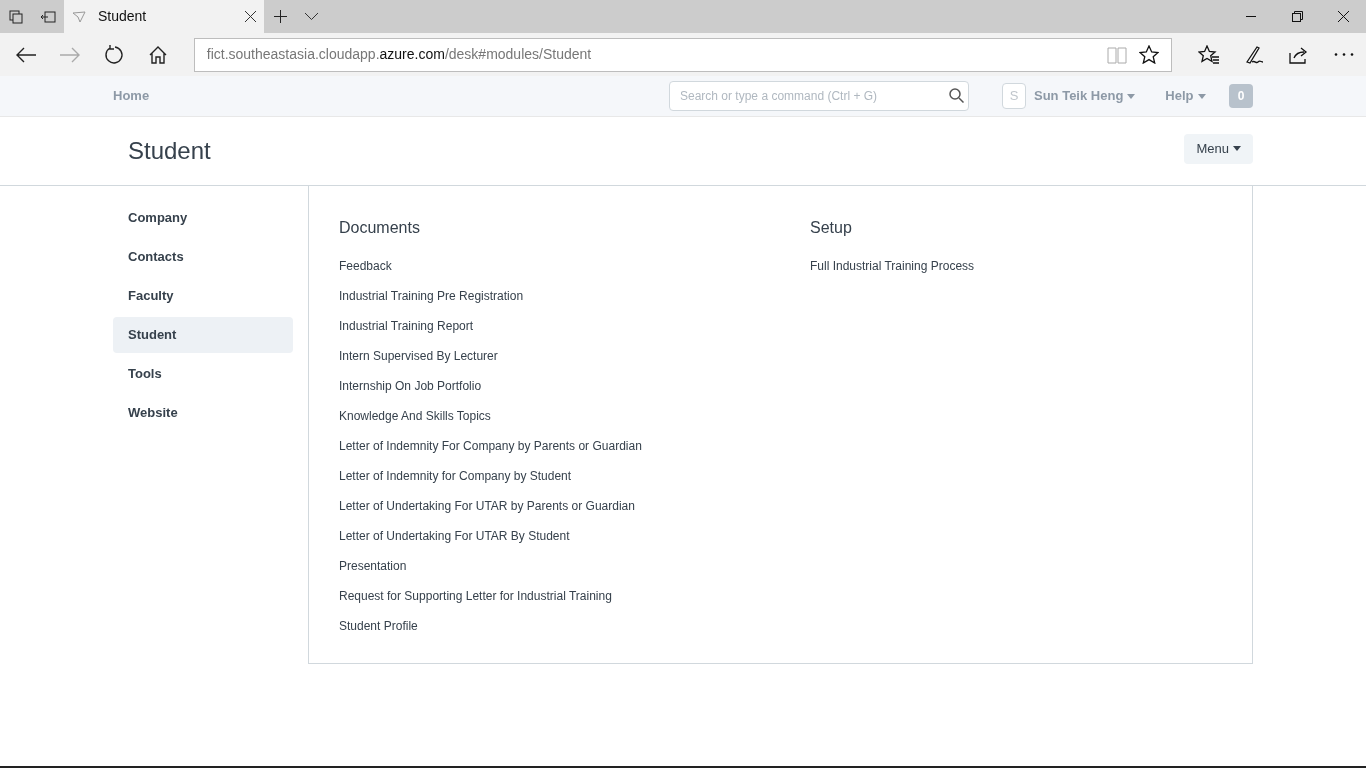 Image resolution: width=1366 pixels, height=768 pixels. What do you see at coordinates (475, 596) in the screenshot?
I see `document-link: Request for Supporting Letter for Industrial Training` at bounding box center [475, 596].